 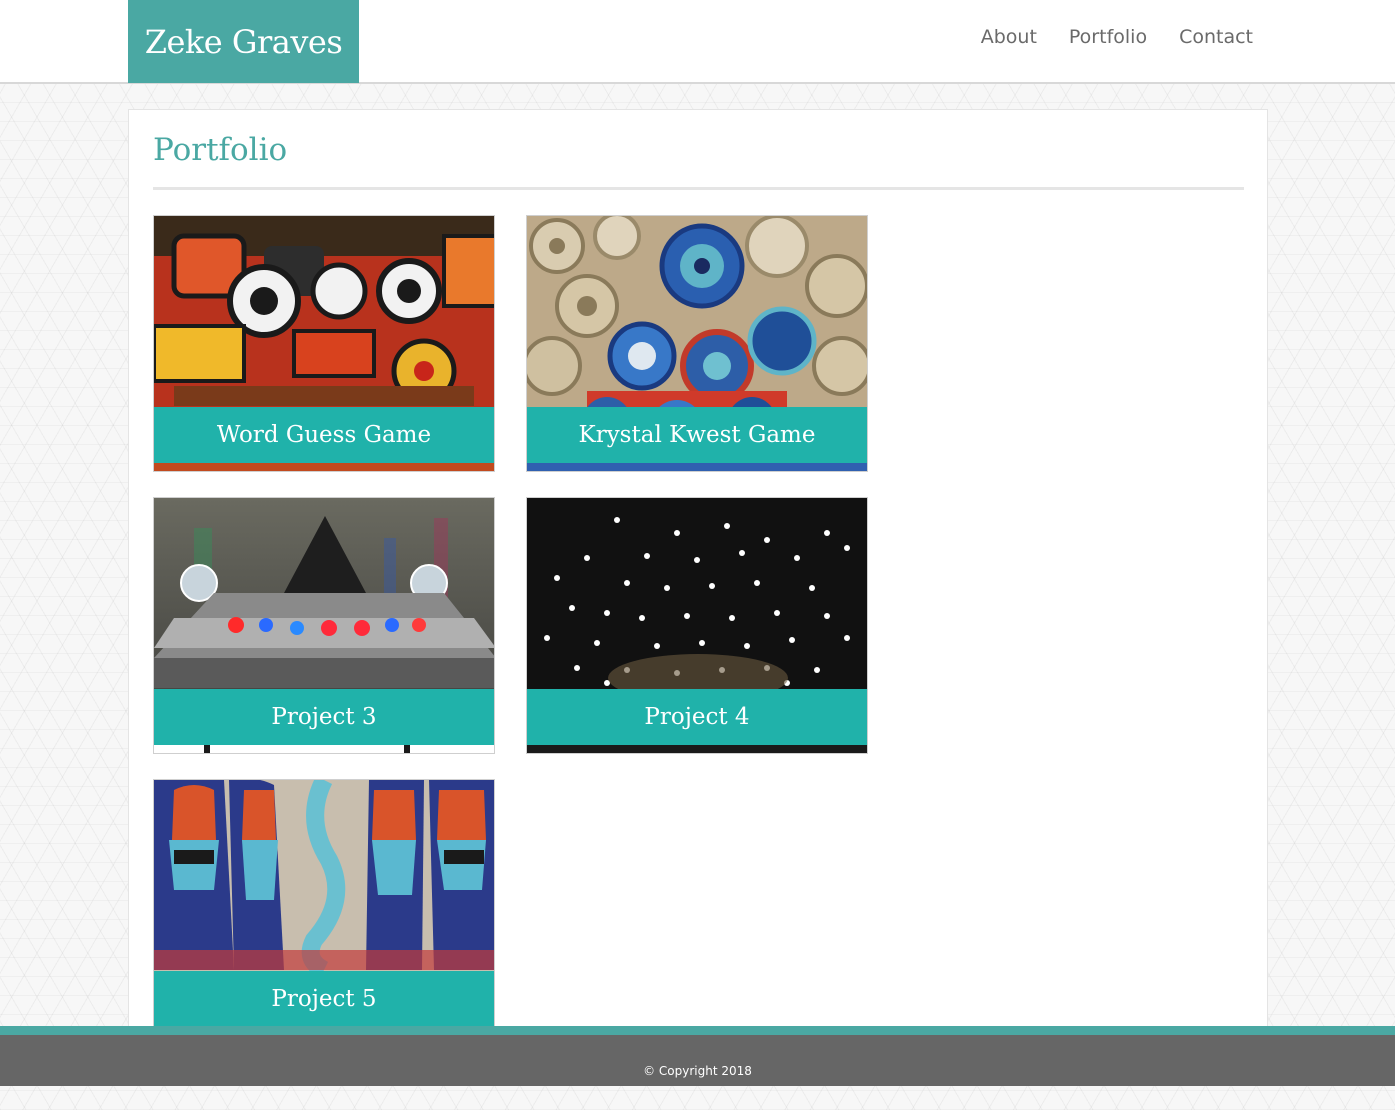 What do you see at coordinates (324, 717) in the screenshot?
I see `project-title: Project 3` at bounding box center [324, 717].